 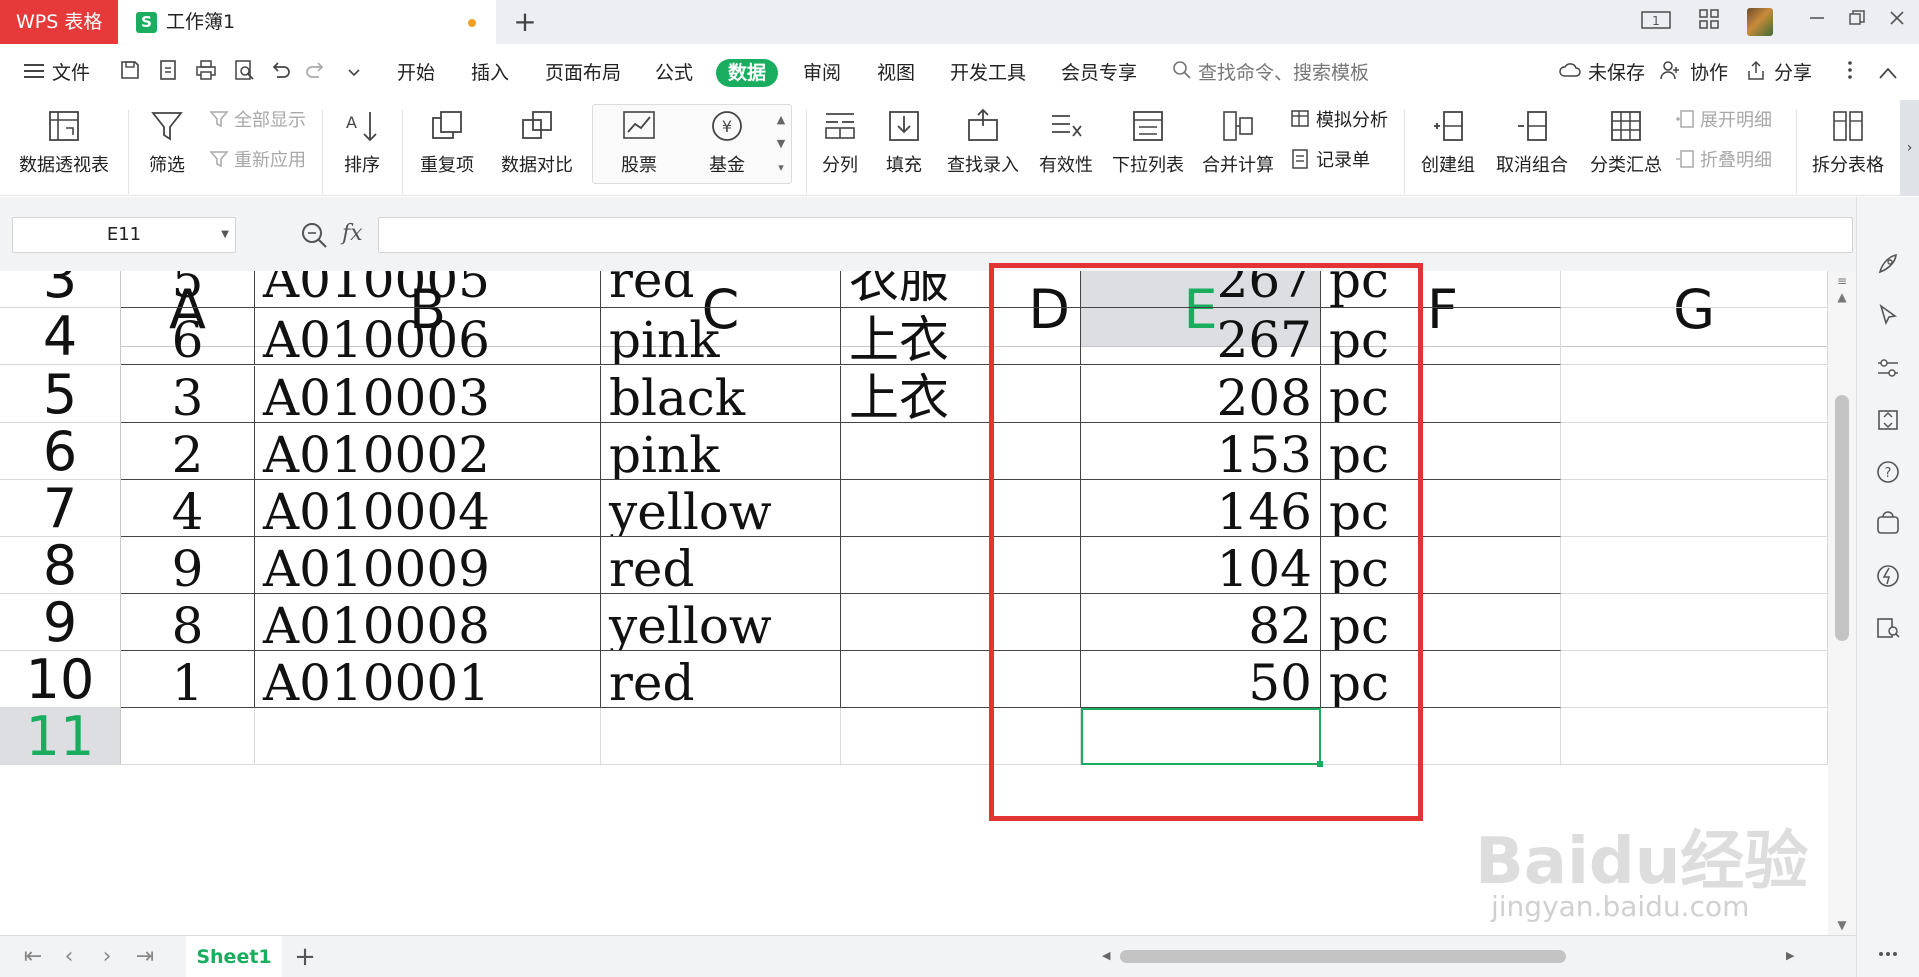 I want to click on cell-a10: 1, so click(x=188, y=679).